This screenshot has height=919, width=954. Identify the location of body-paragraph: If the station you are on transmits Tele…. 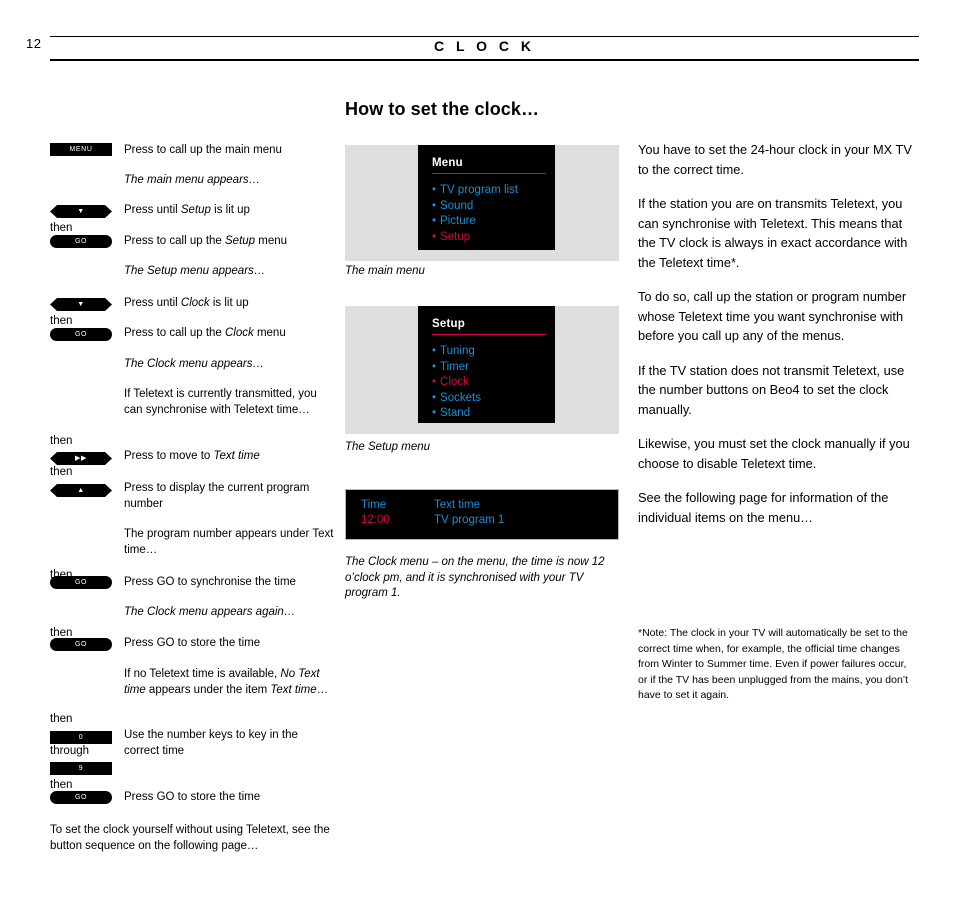
(773, 233).